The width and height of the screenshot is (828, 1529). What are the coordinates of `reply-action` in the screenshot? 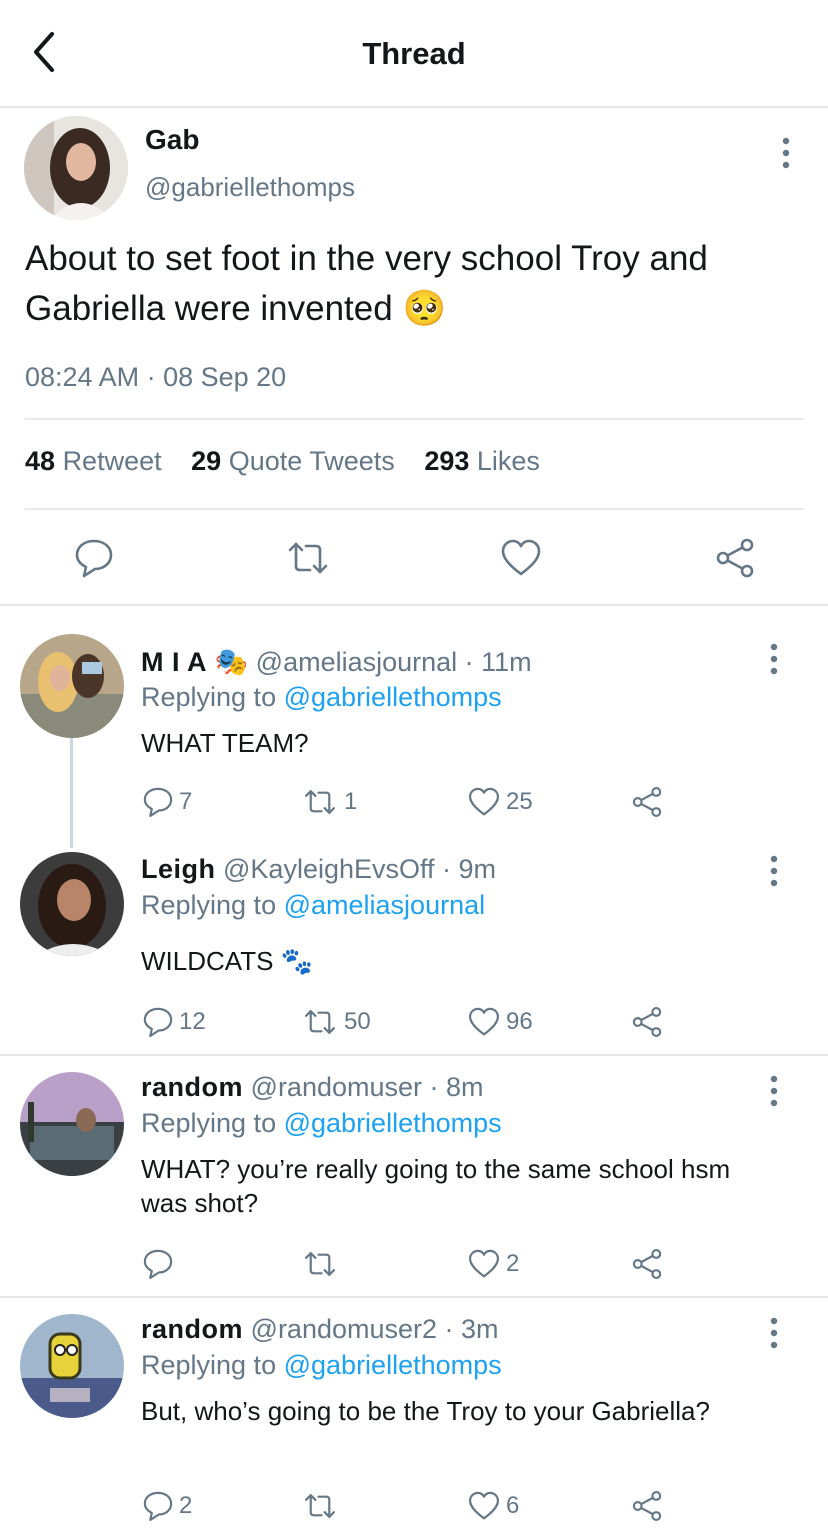 It's located at (160, 1264).